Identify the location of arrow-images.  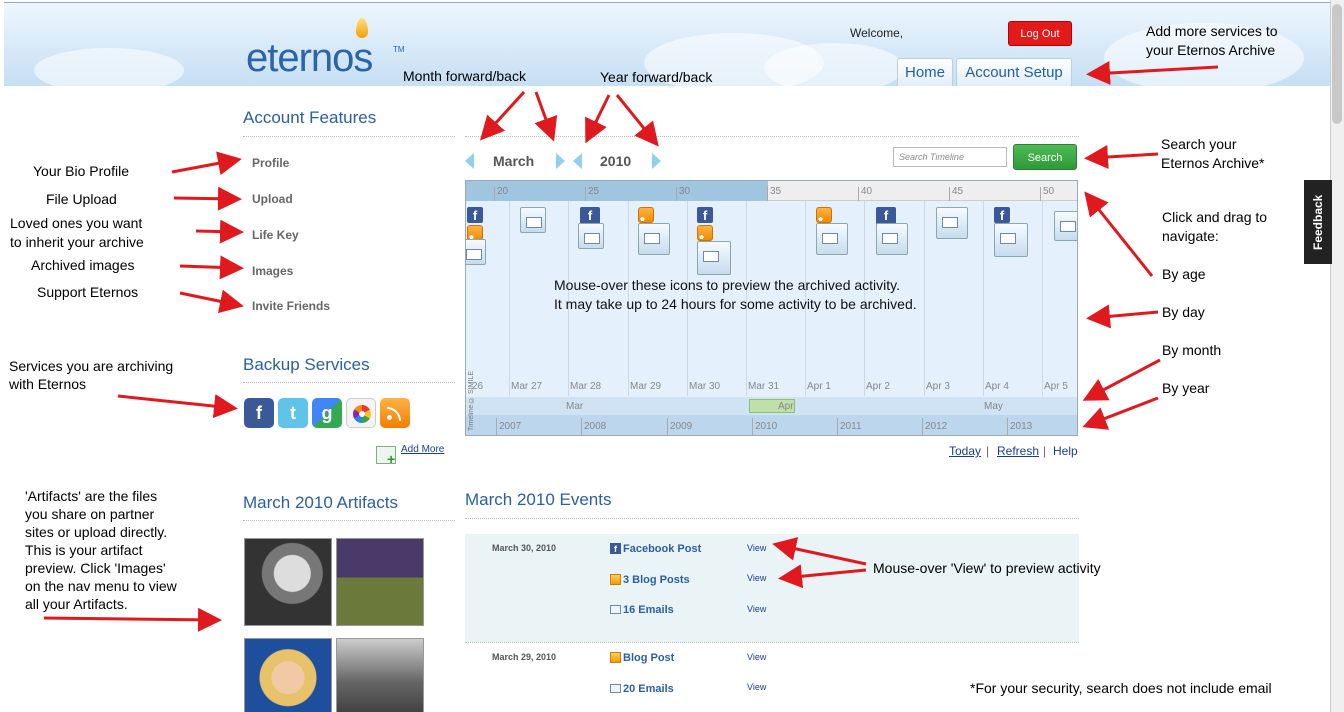
(211, 267).